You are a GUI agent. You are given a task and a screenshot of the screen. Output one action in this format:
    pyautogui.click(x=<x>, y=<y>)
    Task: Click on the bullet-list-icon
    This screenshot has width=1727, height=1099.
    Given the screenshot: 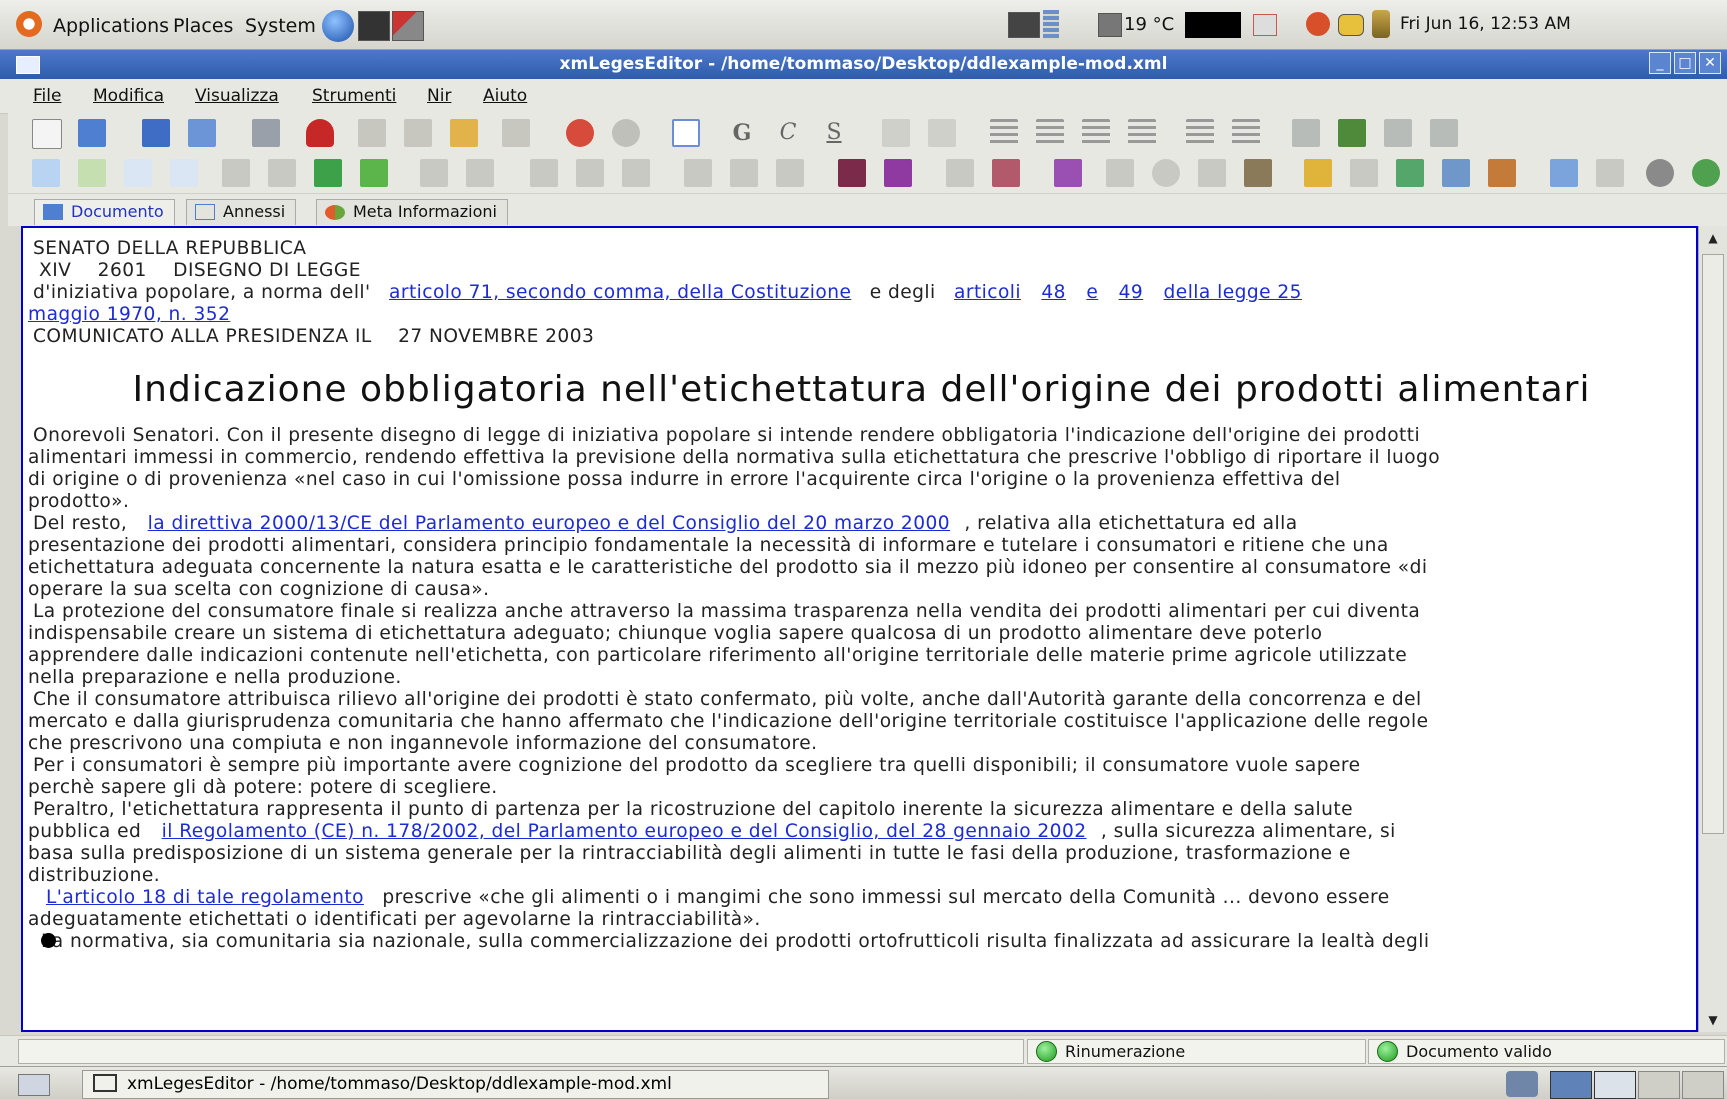 What is the action you would take?
    pyautogui.click(x=1246, y=133)
    